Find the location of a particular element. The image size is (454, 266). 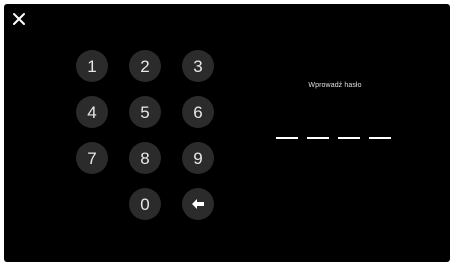

key-8: 8 is located at coordinates (145, 158).